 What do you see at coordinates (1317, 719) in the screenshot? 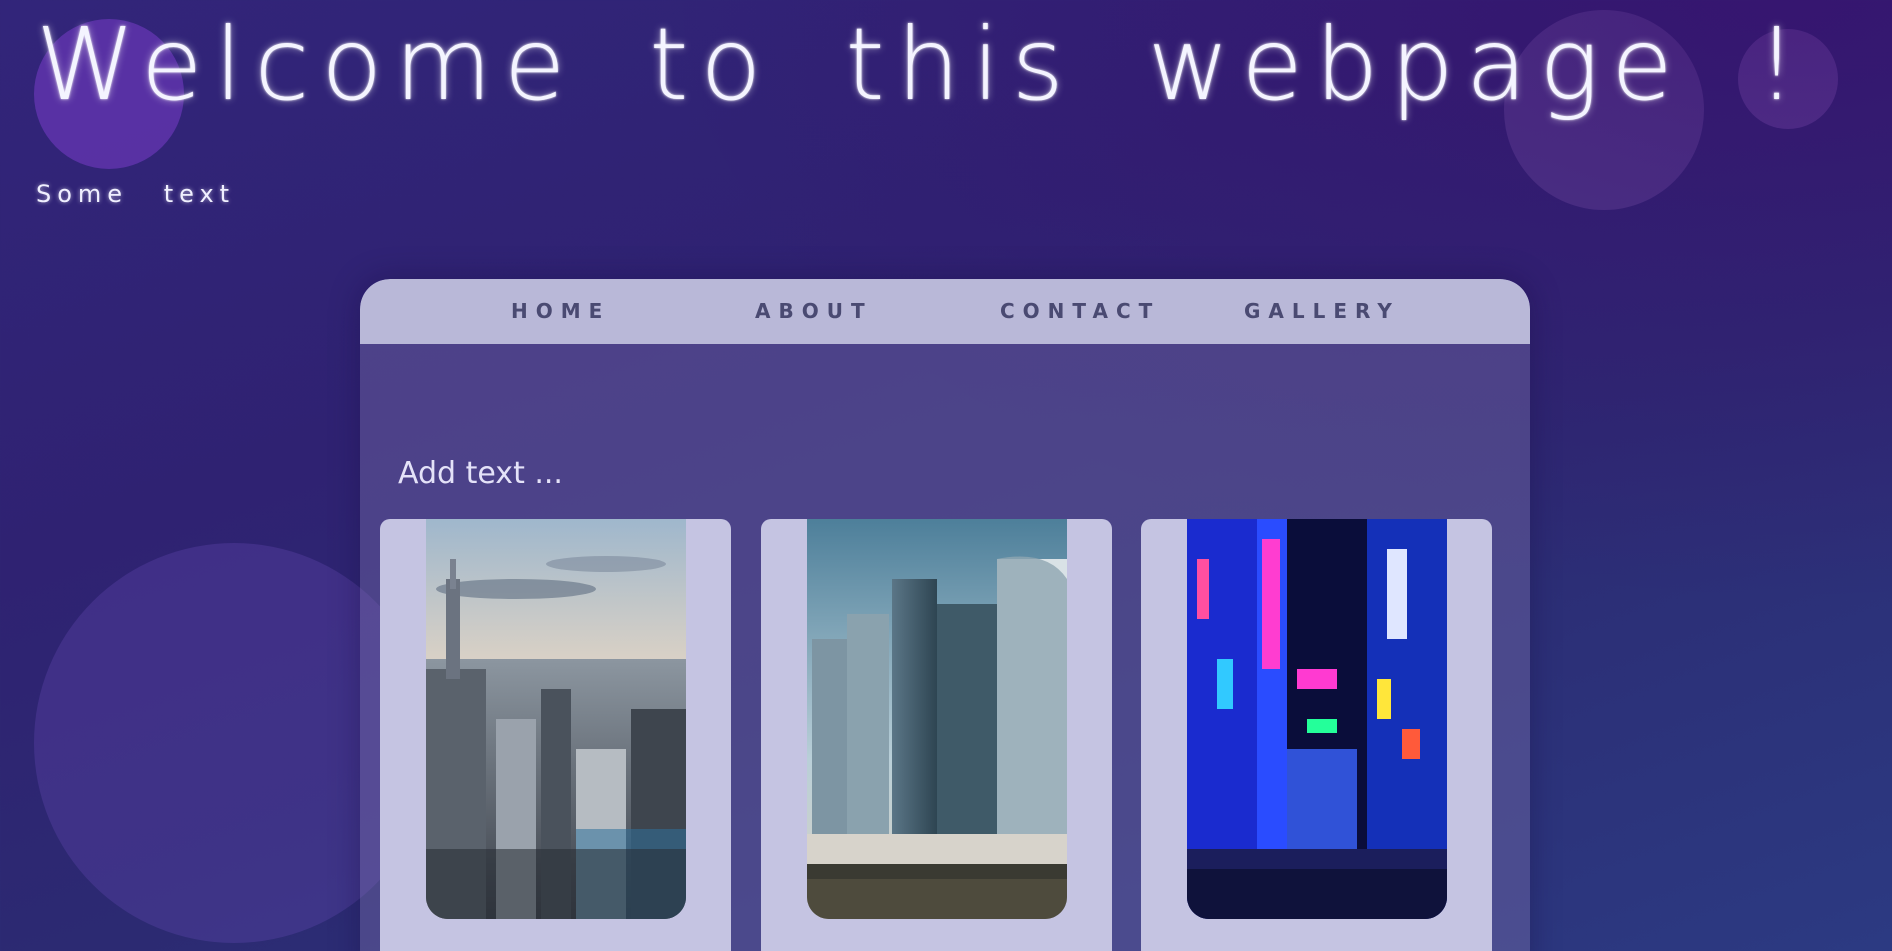
I see `neon-city-street-photo` at bounding box center [1317, 719].